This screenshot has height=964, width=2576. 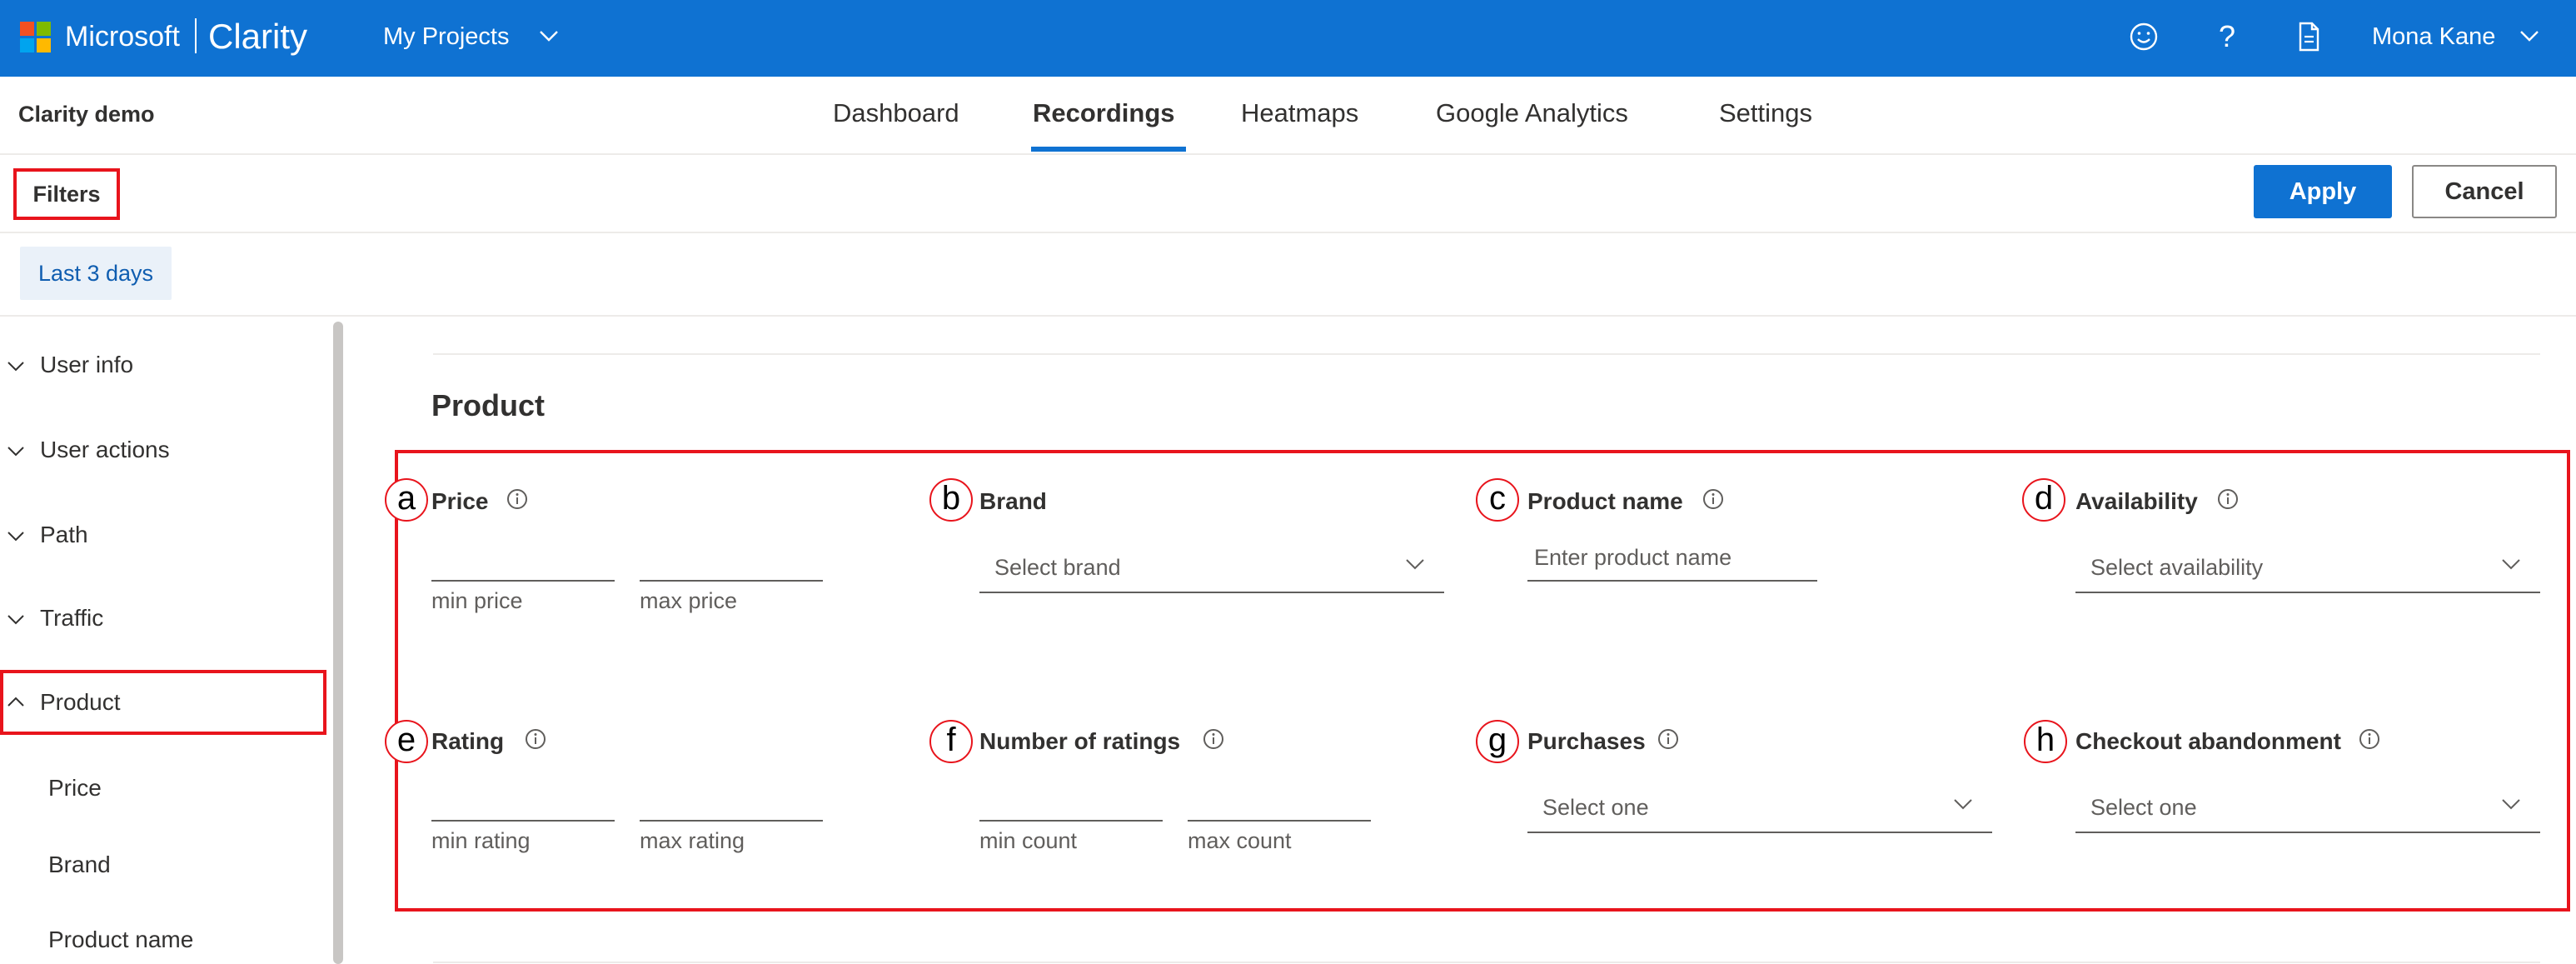 What do you see at coordinates (2433, 36) in the screenshot?
I see `user-name: Mona Kane` at bounding box center [2433, 36].